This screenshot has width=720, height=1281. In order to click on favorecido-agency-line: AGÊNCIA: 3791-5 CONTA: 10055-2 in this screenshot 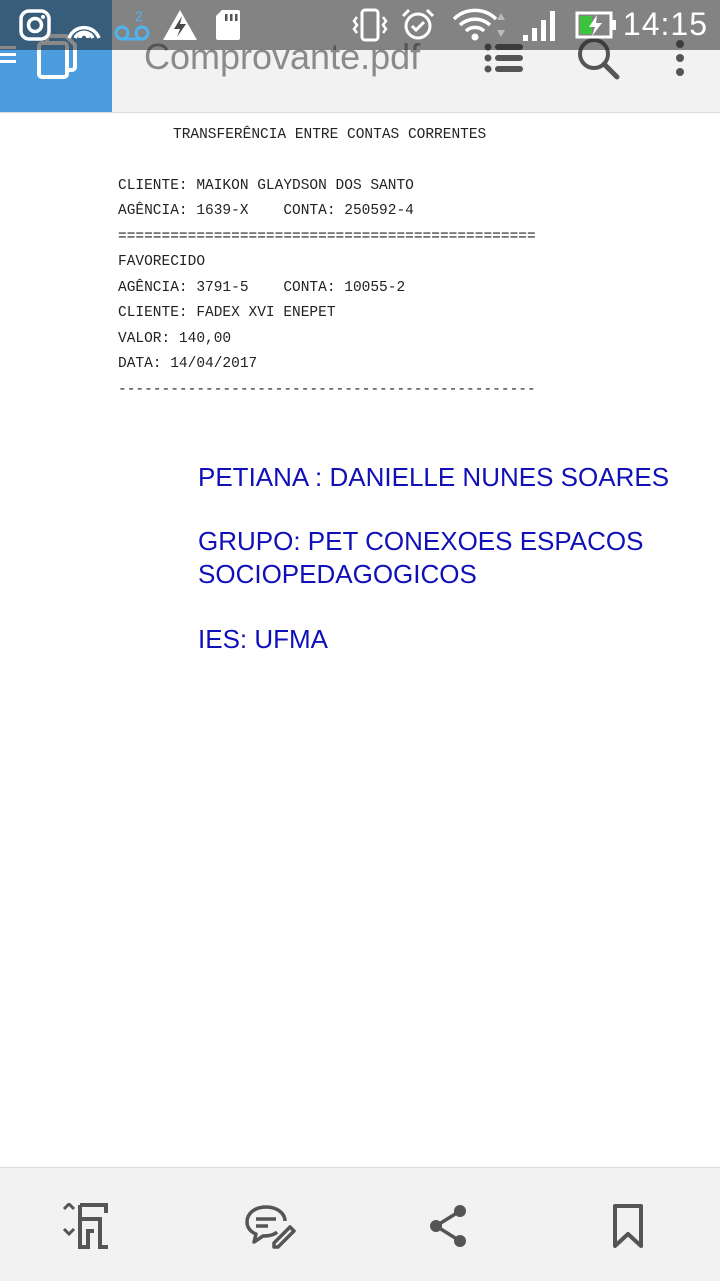, I will do `click(262, 288)`.